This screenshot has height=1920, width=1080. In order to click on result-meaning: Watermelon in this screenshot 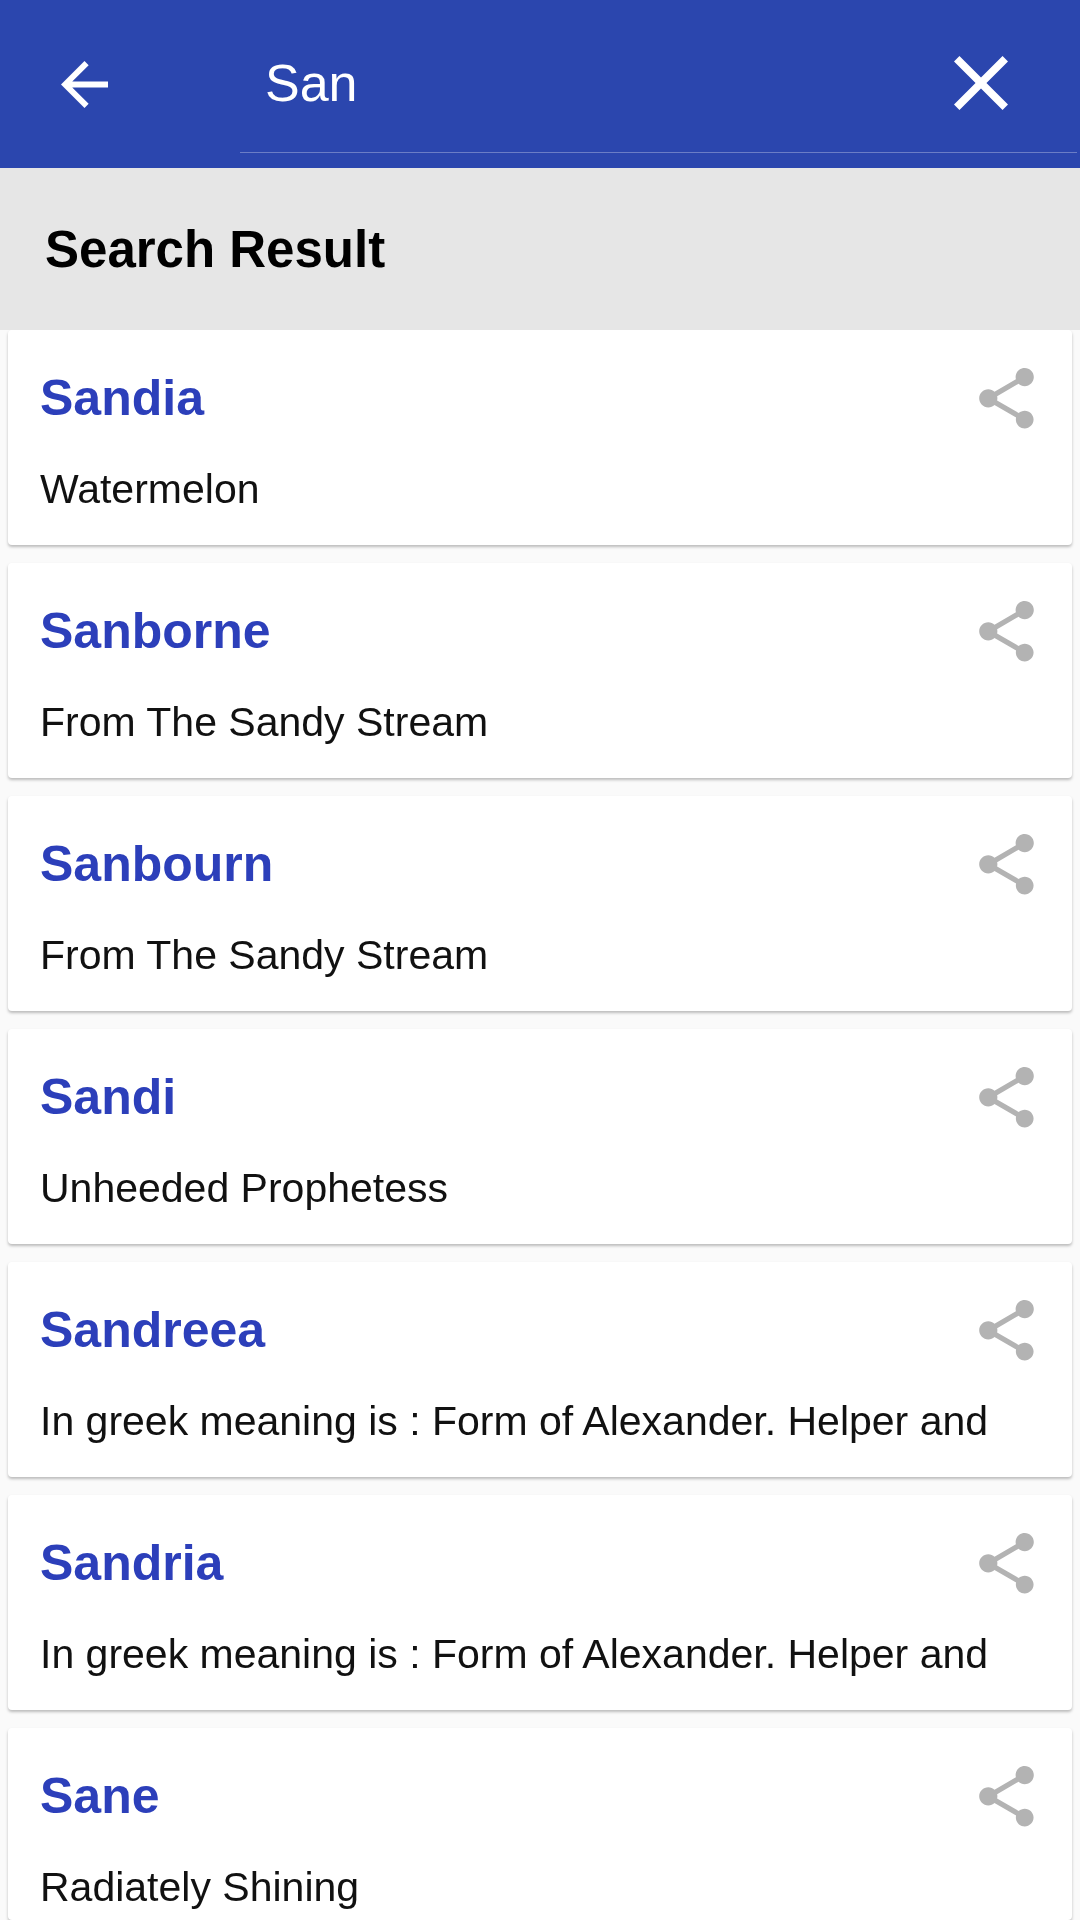, I will do `click(150, 489)`.